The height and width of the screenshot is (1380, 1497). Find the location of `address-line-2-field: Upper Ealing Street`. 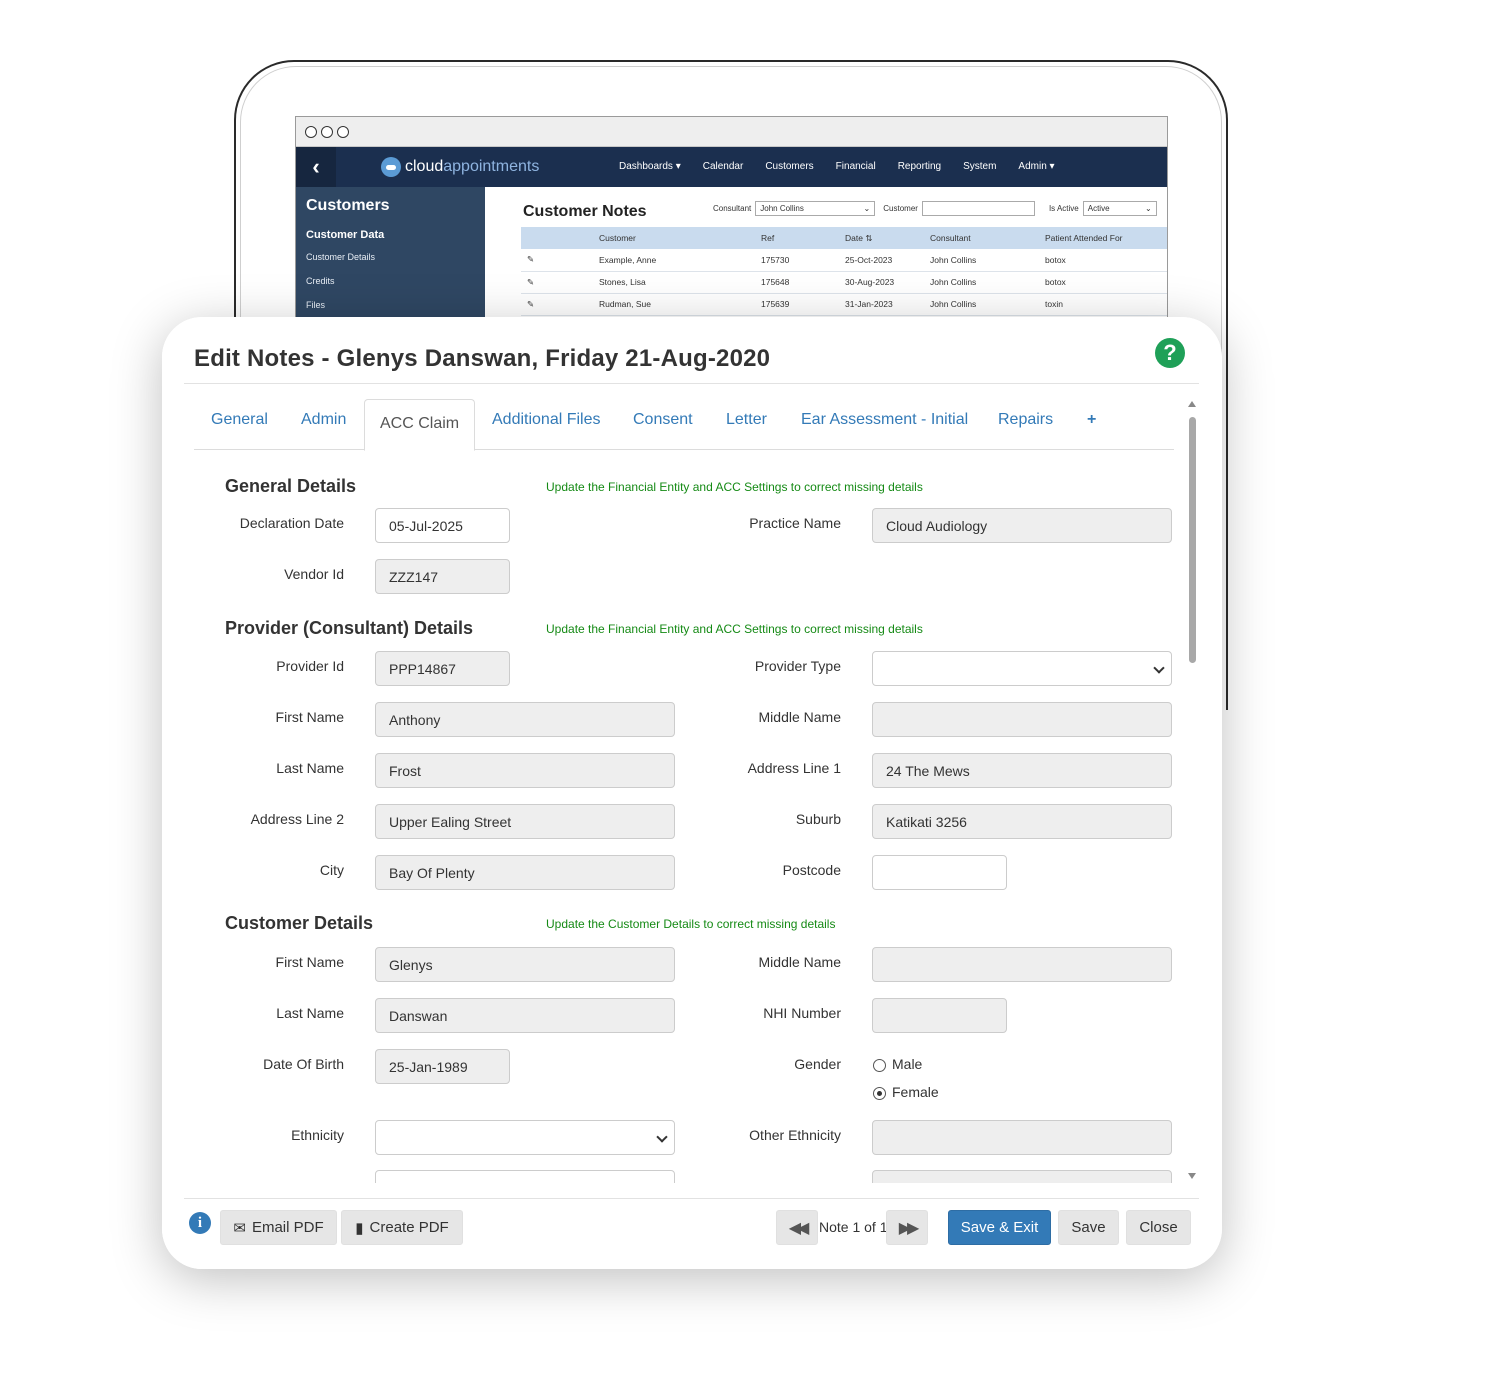

address-line-2-field: Upper Ealing Street is located at coordinates (525, 821).